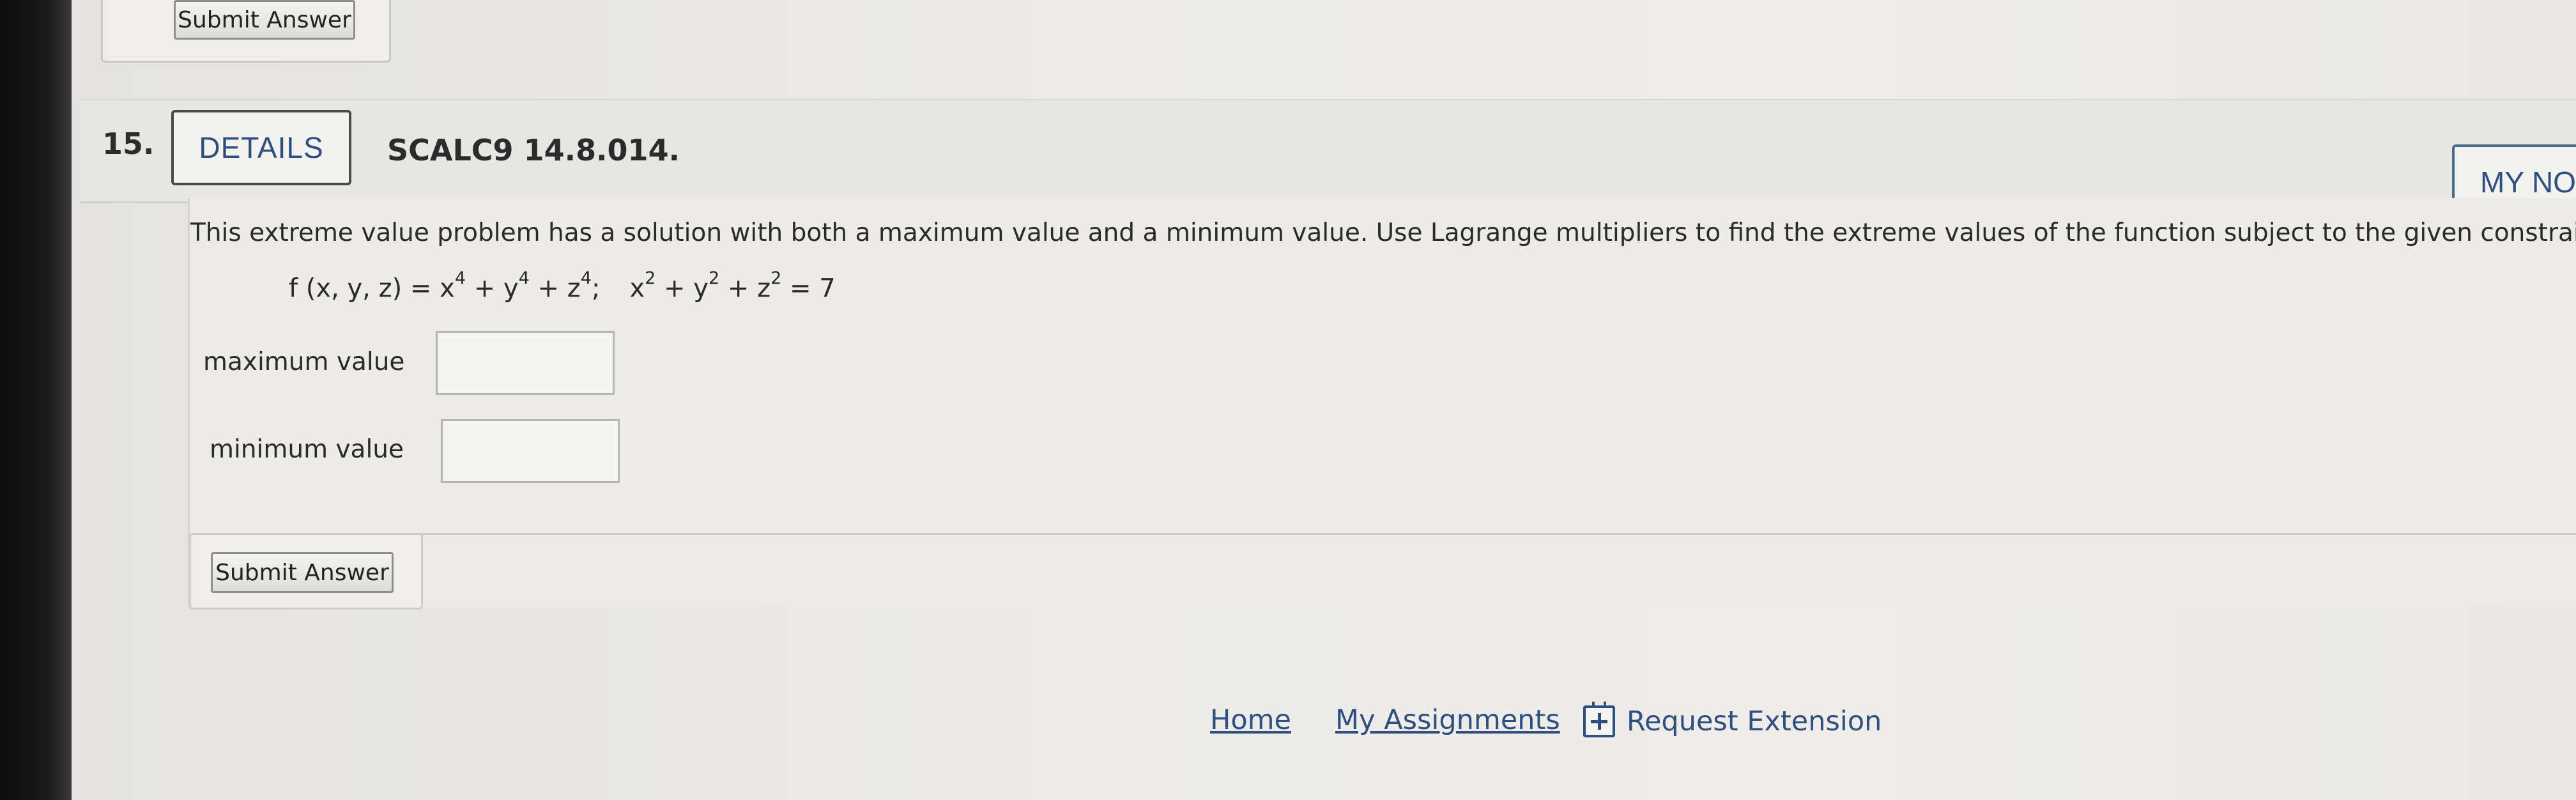 Image resolution: width=2576 pixels, height=800 pixels. I want to click on question-code: SCALC9 14.8.014., so click(533, 150).